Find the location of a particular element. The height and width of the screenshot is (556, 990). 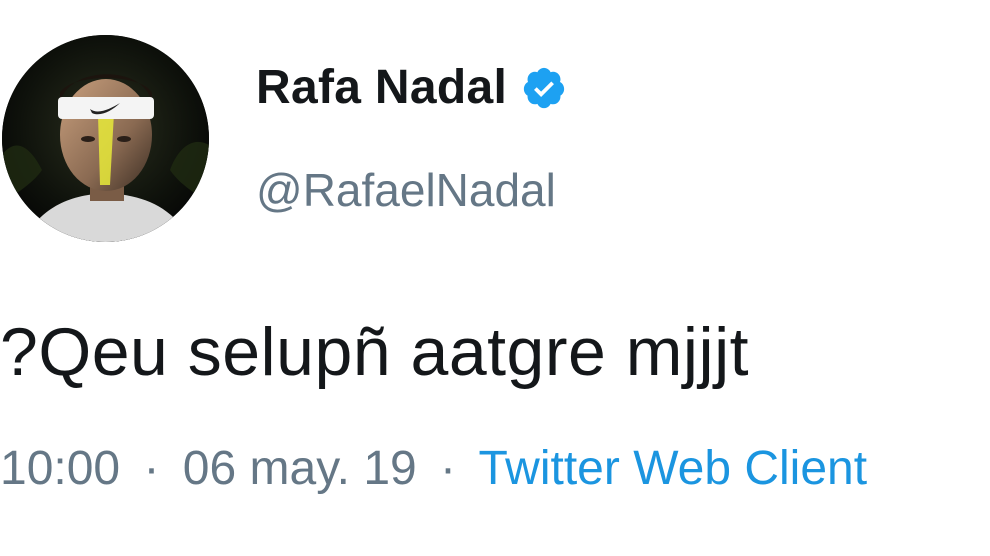

avatar is located at coordinates (105, 138).